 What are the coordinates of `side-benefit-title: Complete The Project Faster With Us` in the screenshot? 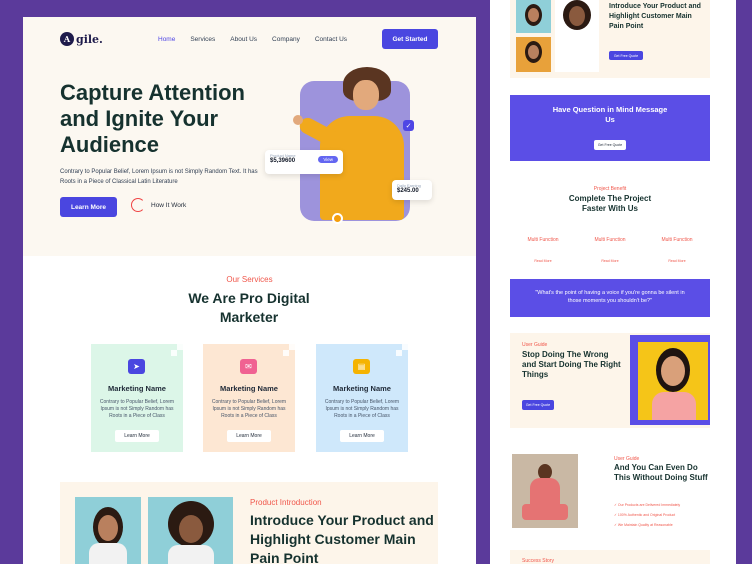 It's located at (610, 203).